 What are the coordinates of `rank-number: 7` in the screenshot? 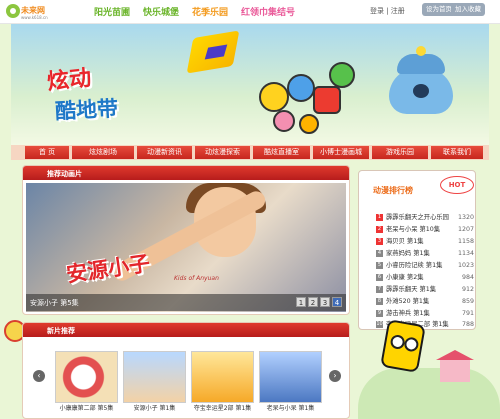 It's located at (379, 289).